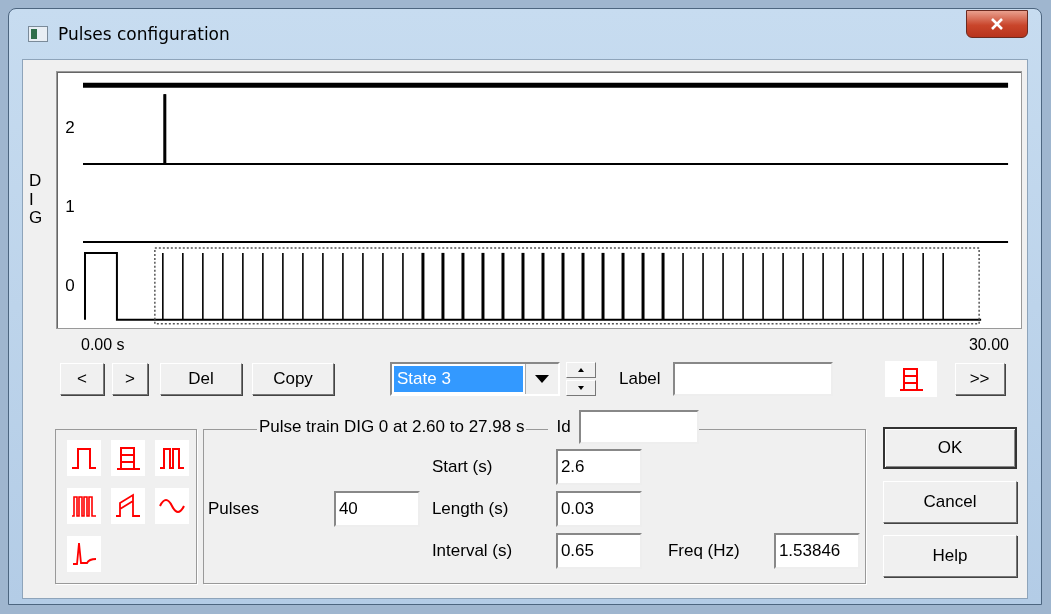  What do you see at coordinates (82, 379) in the screenshot?
I see `toolbar-button: <` at bounding box center [82, 379].